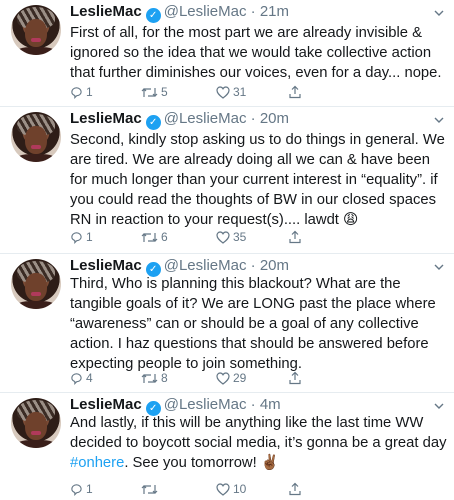 The image size is (454, 500). Describe the element at coordinates (164, 237) in the screenshot. I see `retweet-count: 6` at that location.